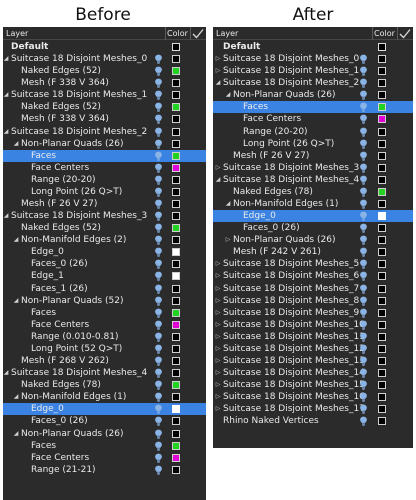 The height and width of the screenshot is (500, 416). I want to click on layer-name: Faces, so click(43, 313).